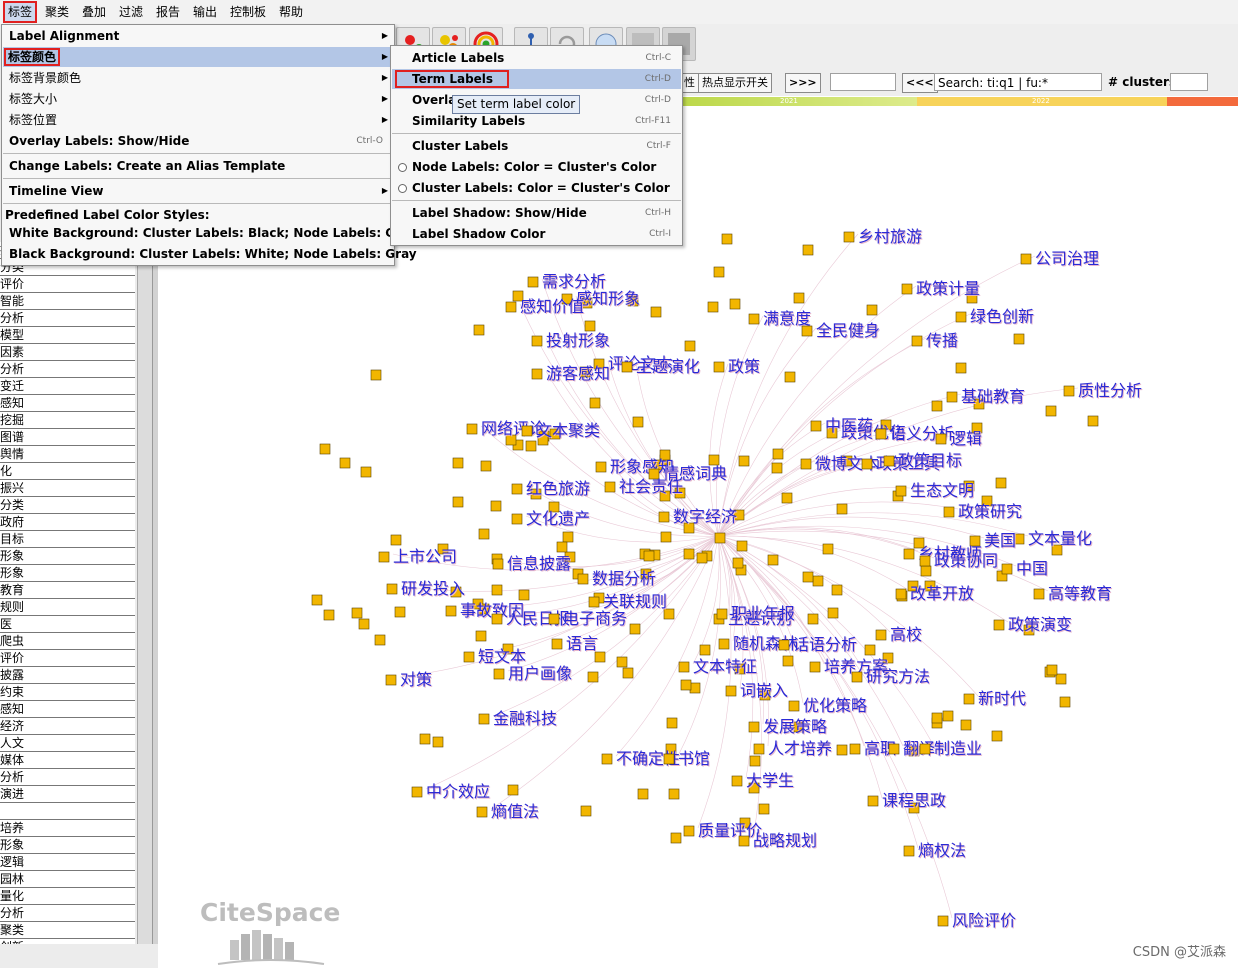 This screenshot has width=1238, height=968. What do you see at coordinates (67, 454) in the screenshot?
I see `list-item: 舆情` at bounding box center [67, 454].